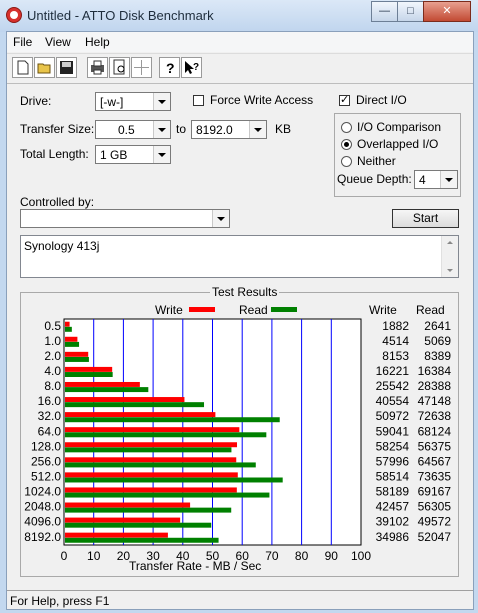 This screenshot has width=478, height=613. Describe the element at coordinates (52, 341) in the screenshot. I see `y-tick-label: 1.0` at that location.